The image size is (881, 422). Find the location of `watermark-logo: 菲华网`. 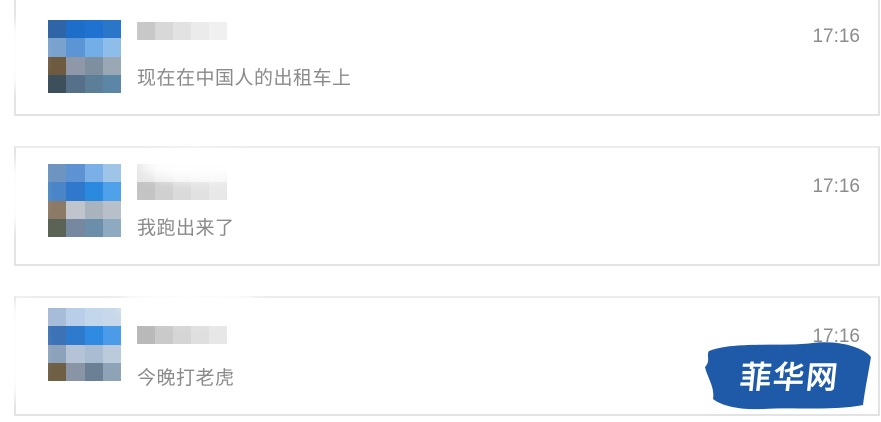

watermark-logo: 菲华网 is located at coordinates (788, 374).